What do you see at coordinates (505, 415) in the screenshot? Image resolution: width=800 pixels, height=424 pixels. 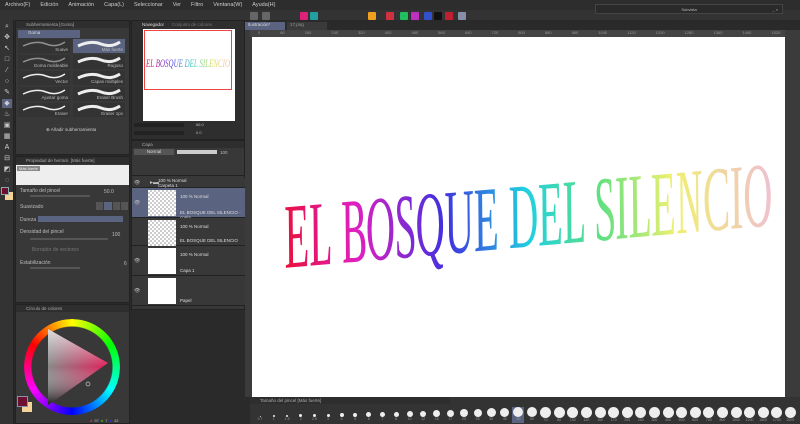 I see `brush-size-preset: 40` at bounding box center [505, 415].